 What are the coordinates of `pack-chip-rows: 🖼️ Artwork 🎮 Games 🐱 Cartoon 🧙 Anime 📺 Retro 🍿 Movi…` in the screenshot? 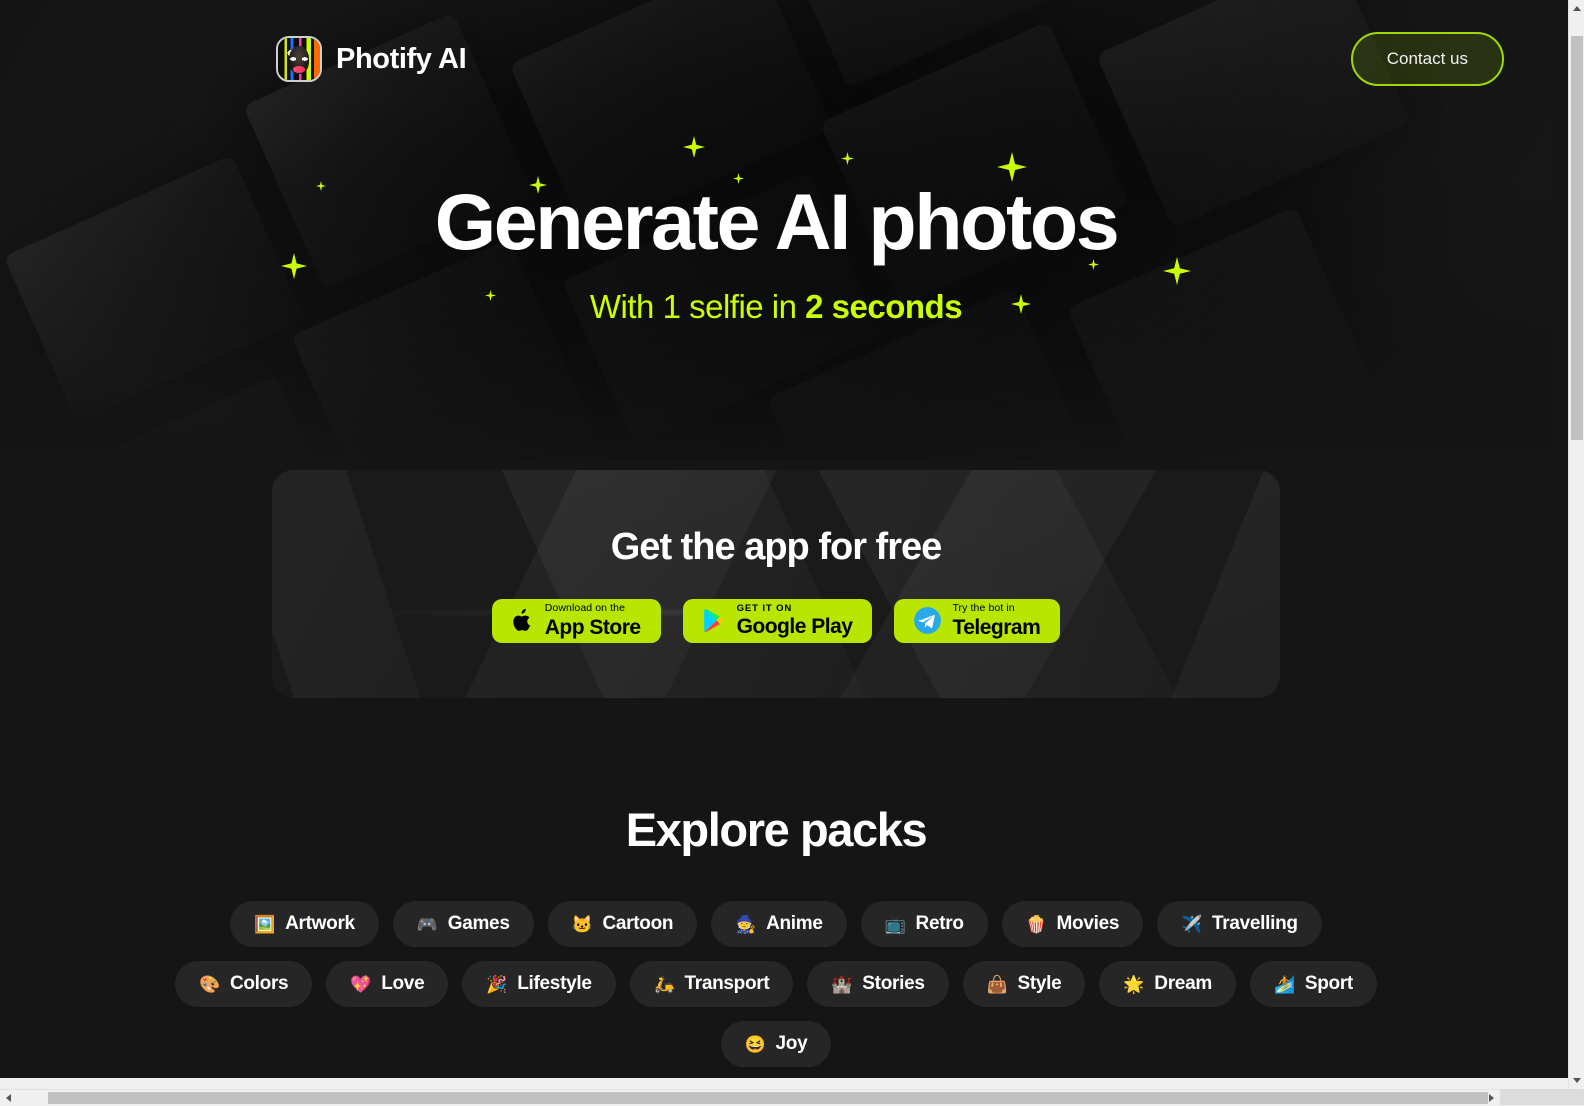 It's located at (776, 984).